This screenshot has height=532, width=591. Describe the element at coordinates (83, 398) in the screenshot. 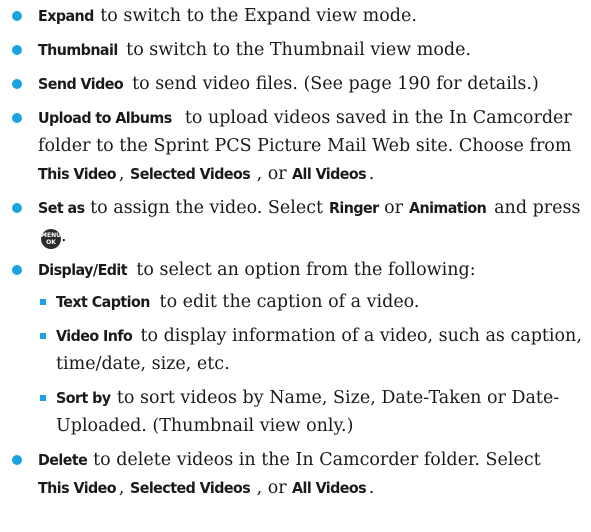

I see `term-label: Sort by` at that location.